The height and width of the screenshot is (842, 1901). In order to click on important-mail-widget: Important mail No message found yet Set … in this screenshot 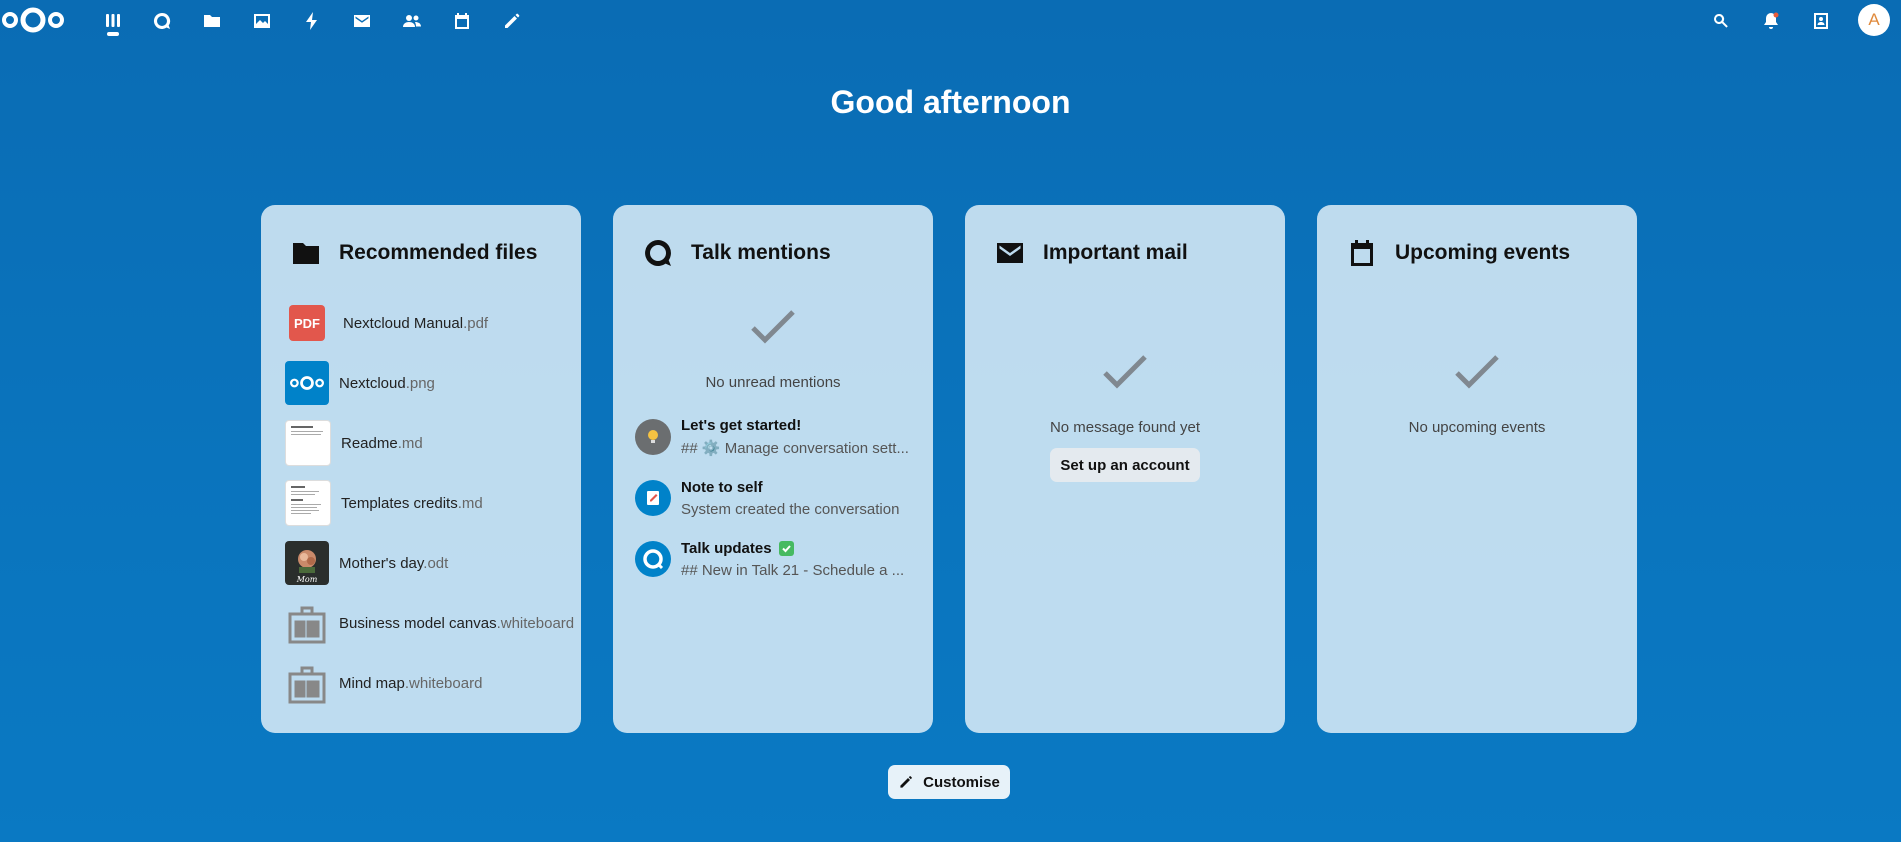, I will do `click(1125, 469)`.